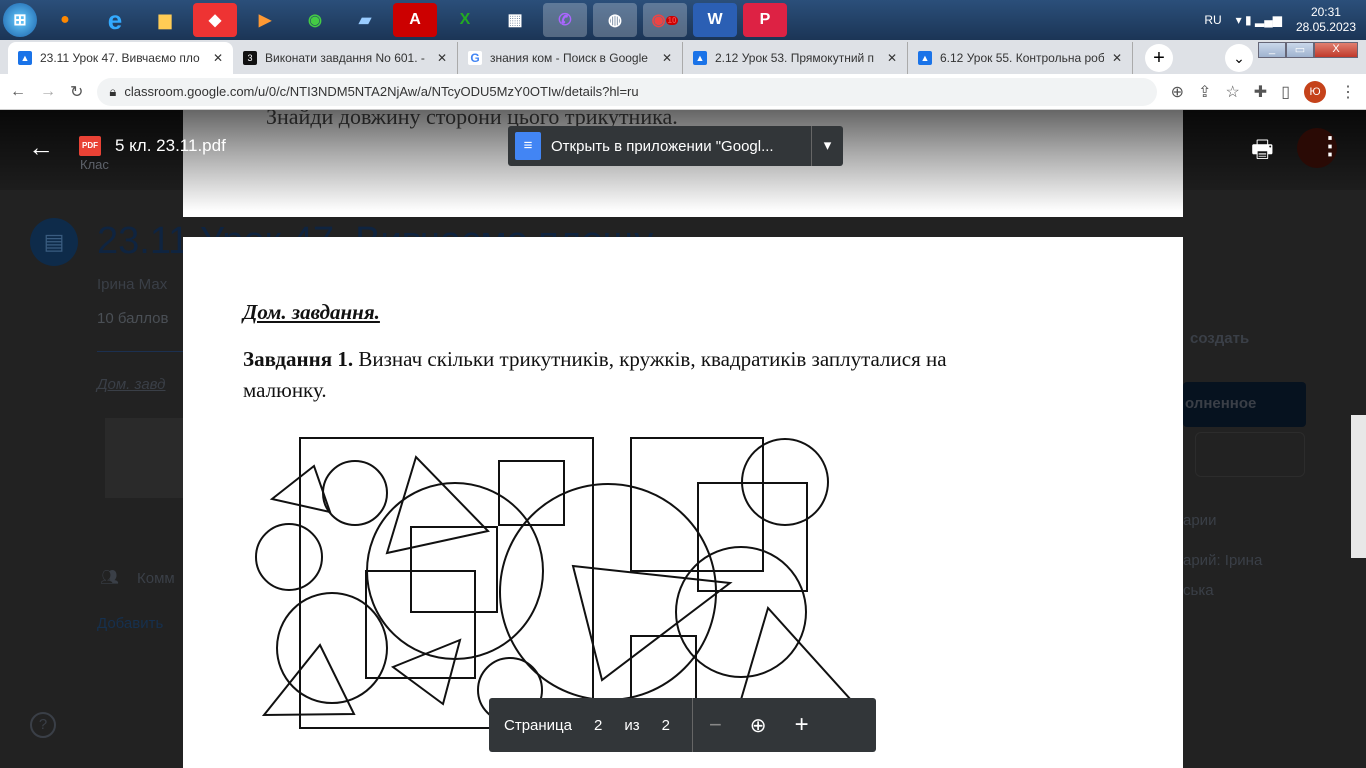  What do you see at coordinates (758, 725) in the screenshot?
I see `zoom-fit-icon: ⊕` at bounding box center [758, 725].